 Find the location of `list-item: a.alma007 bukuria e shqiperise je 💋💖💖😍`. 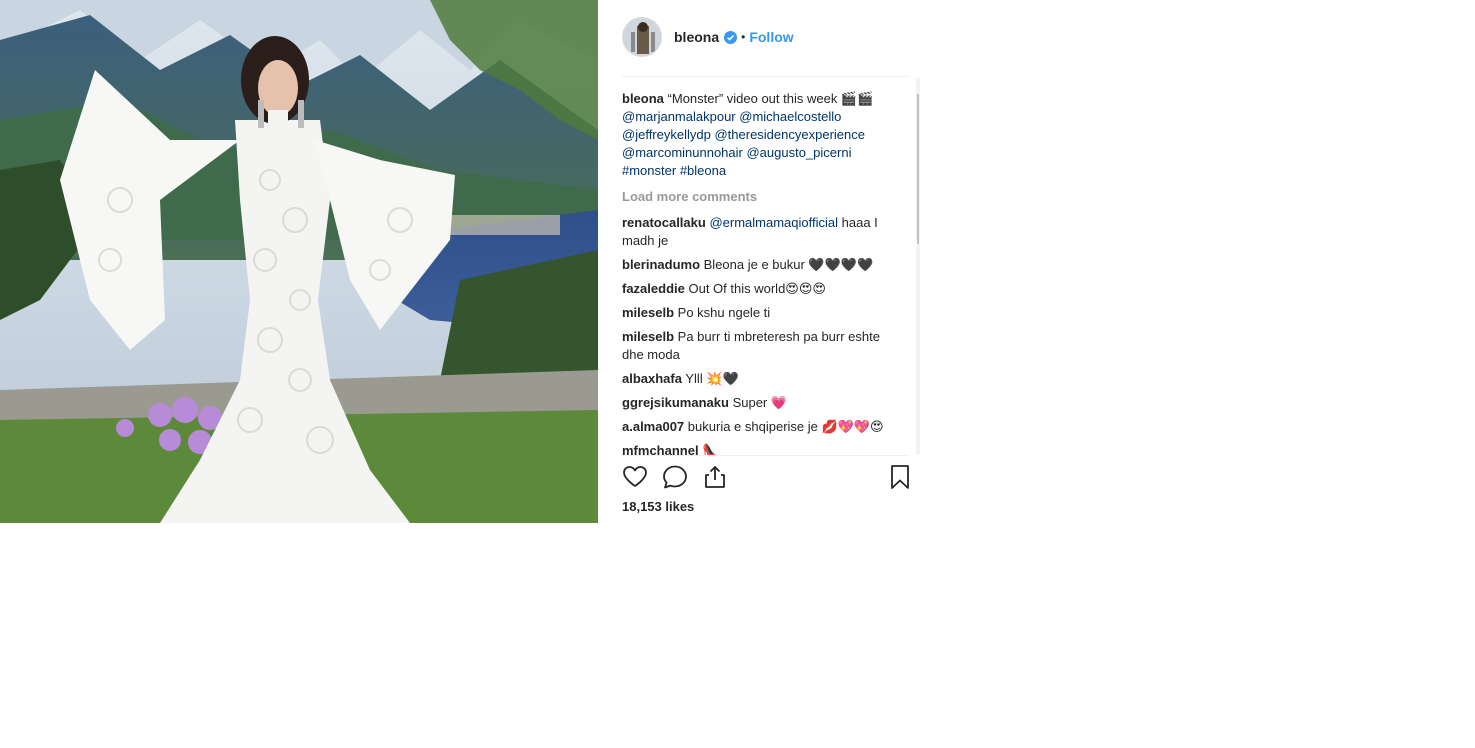

list-item: a.alma007 bukuria e shqiperise je 💋💖💖😍 is located at coordinates (757, 427).